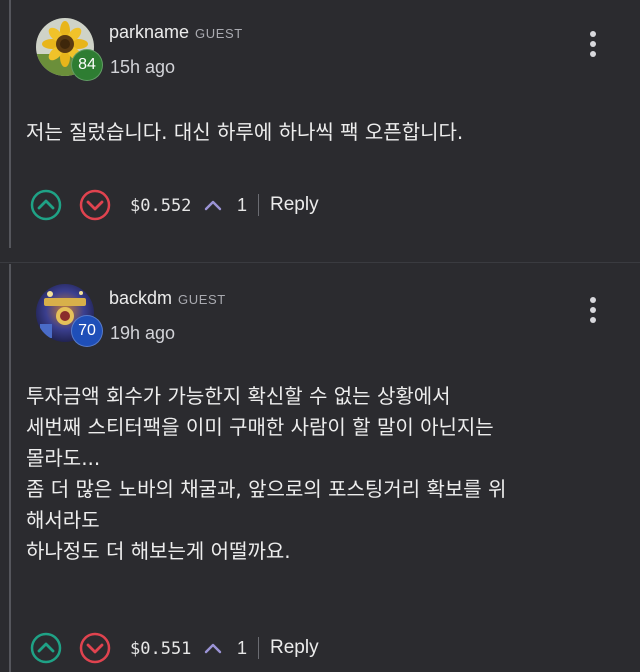 This screenshot has width=640, height=672. I want to click on username: parkname GUEST, so click(176, 32).